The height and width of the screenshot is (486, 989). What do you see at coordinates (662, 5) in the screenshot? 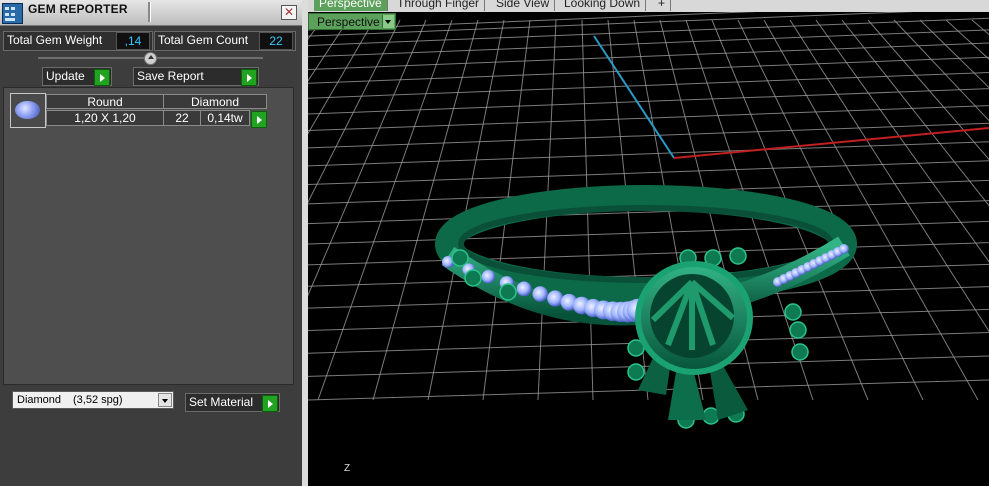
I see `tab-add: +` at bounding box center [662, 5].